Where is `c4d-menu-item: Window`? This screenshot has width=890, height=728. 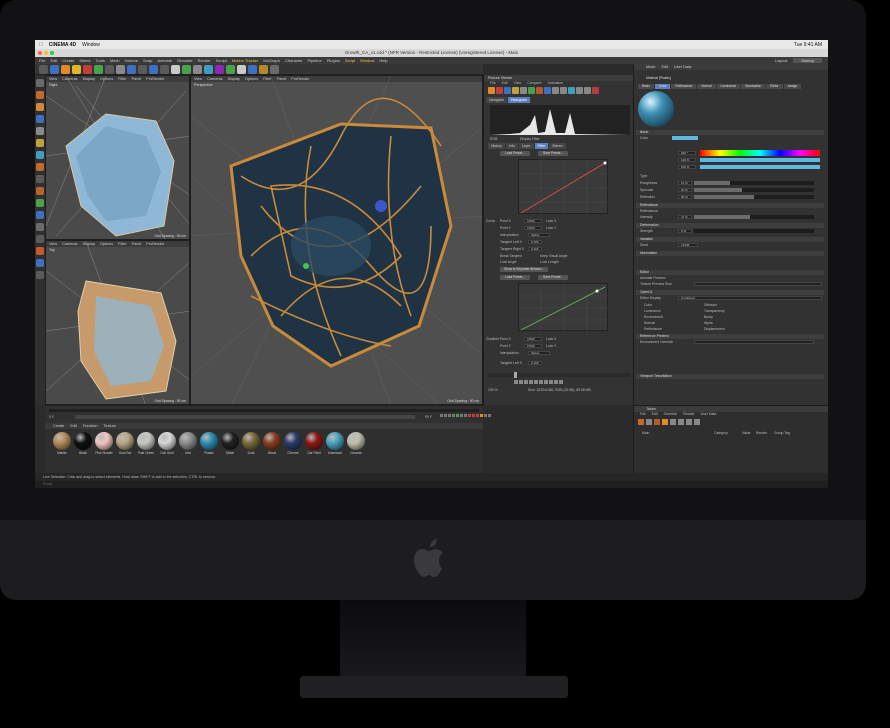
c4d-menu-item: Window is located at coordinates (367, 60).